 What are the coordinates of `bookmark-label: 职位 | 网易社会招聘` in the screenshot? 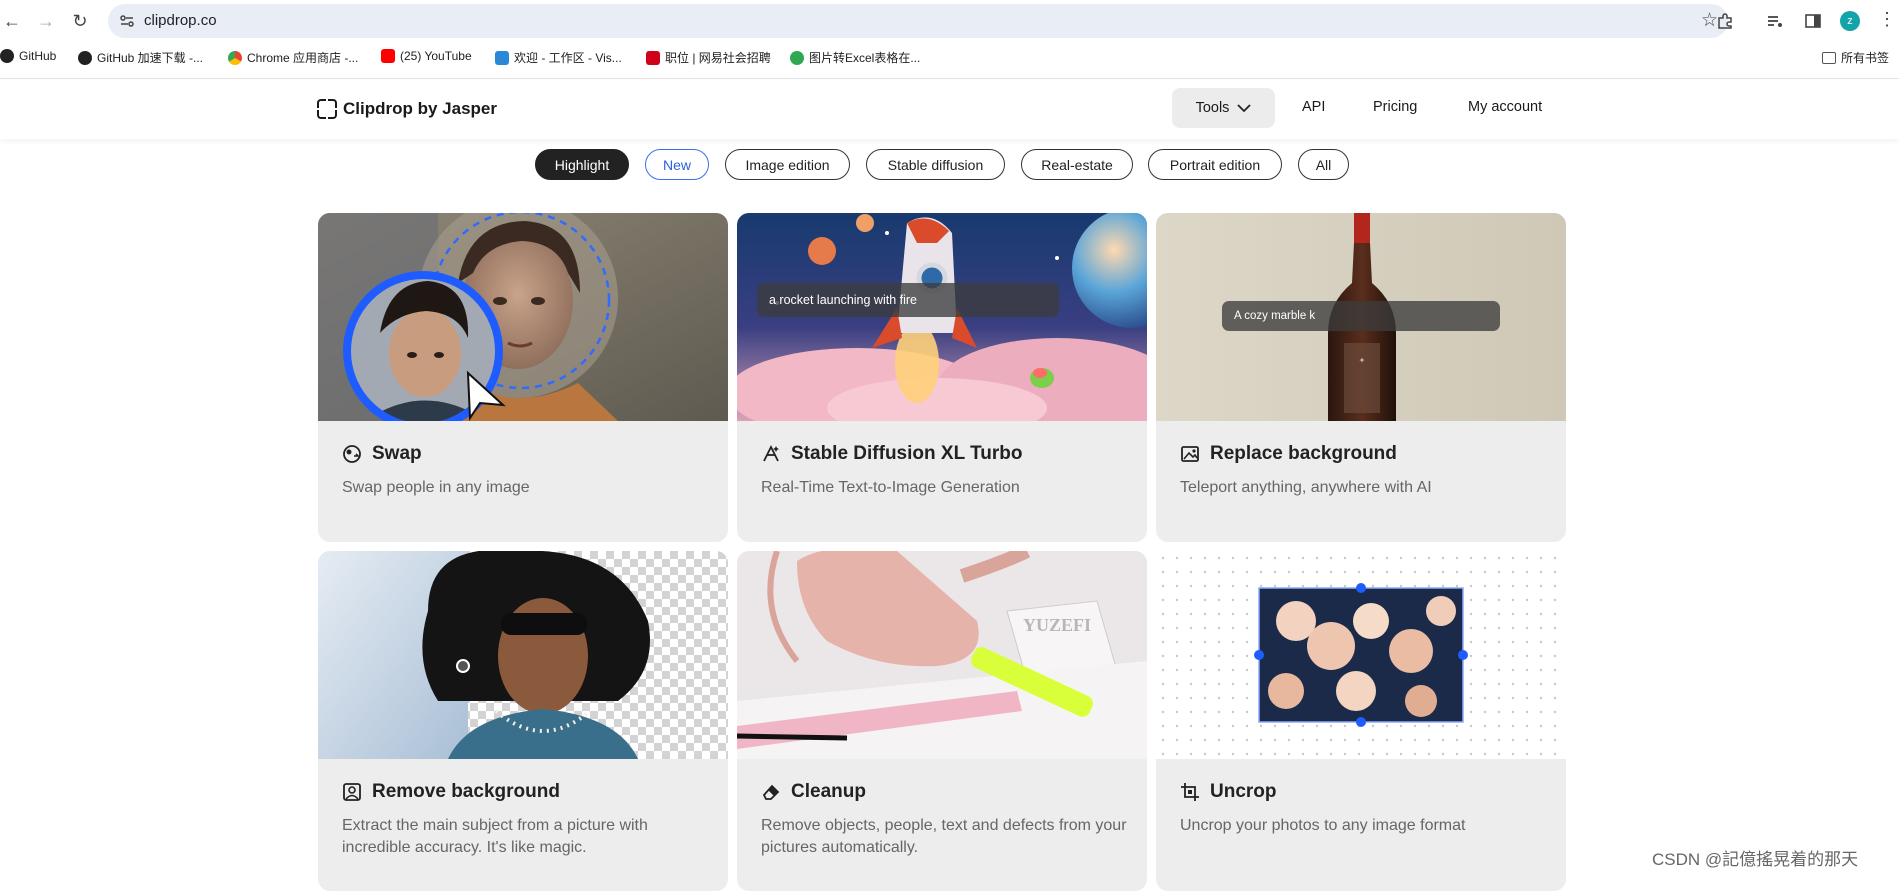 It's located at (718, 58).